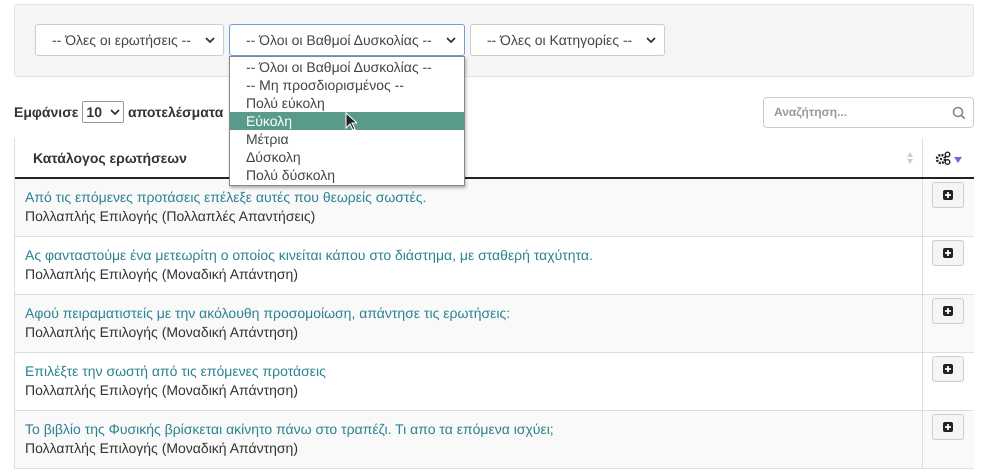  Describe the element at coordinates (346, 40) in the screenshot. I see `filter-select: -- Όλοι οι Βαθμοί Δυσκολίας --` at that location.